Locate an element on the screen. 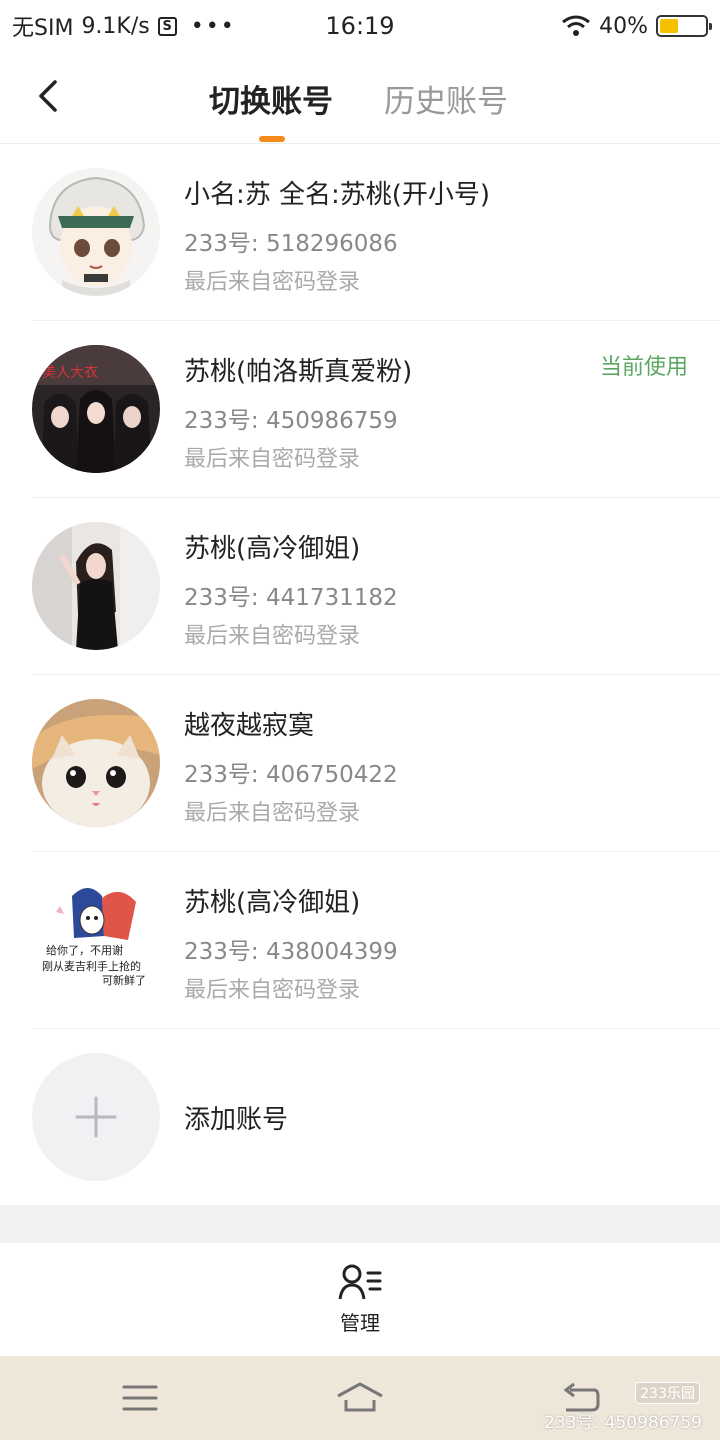 This screenshot has height=1440, width=720. s-icon: S is located at coordinates (167, 26).